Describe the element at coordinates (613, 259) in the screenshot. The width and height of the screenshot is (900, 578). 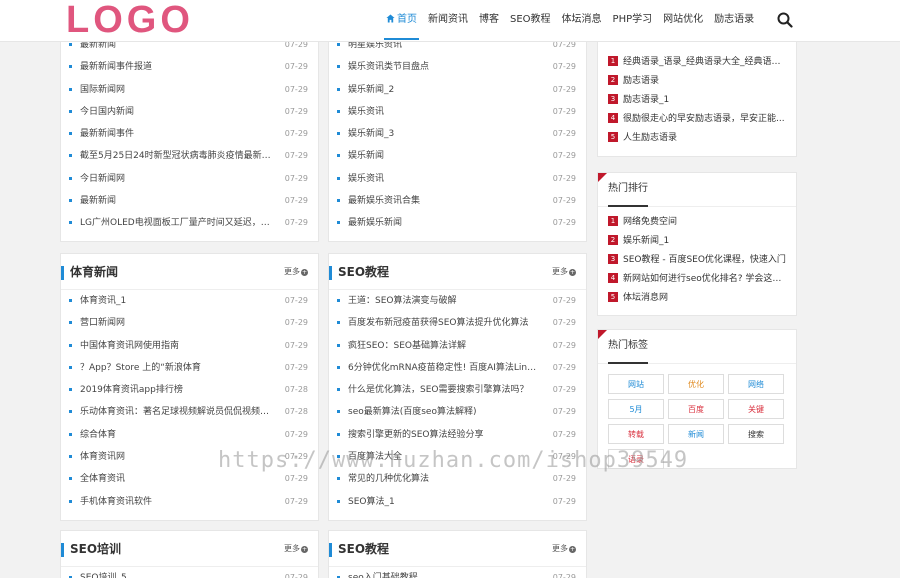
I see `rank-number: 3` at that location.